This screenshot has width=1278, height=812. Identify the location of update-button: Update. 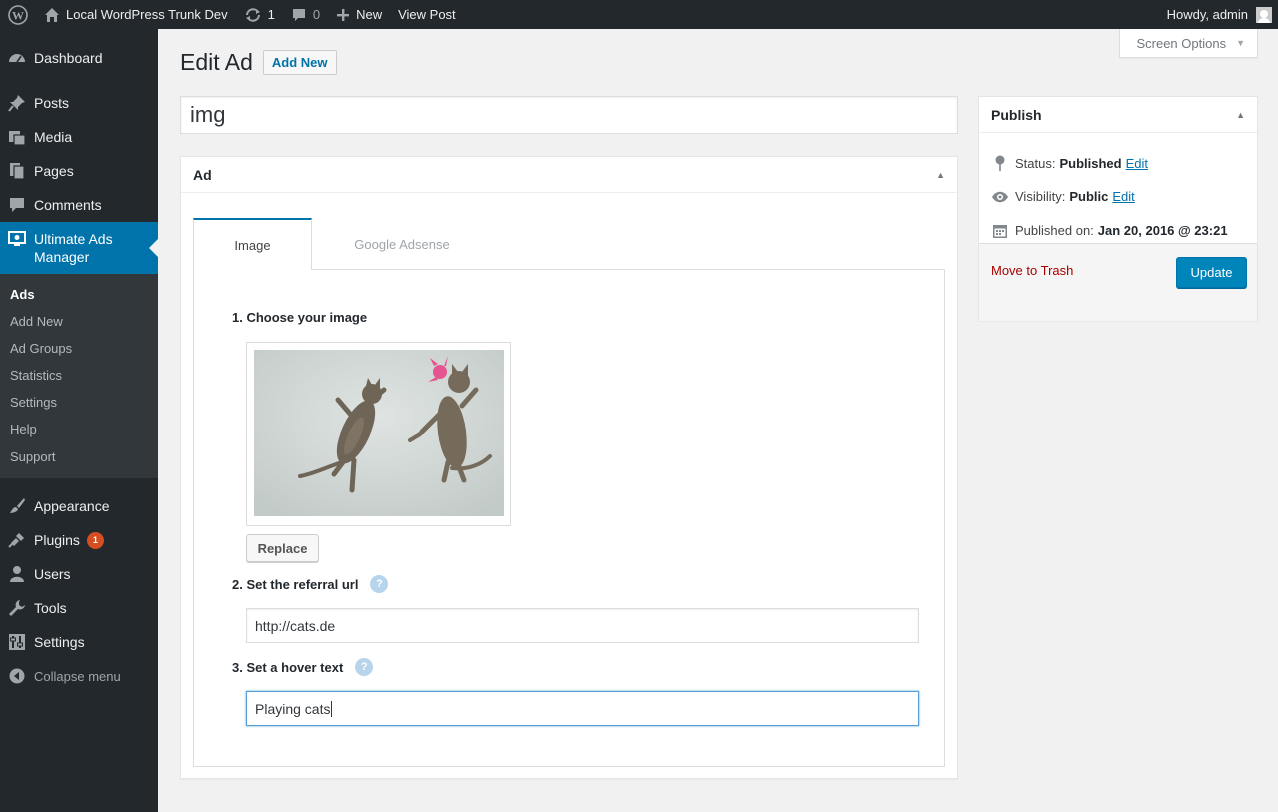
(1211, 272).